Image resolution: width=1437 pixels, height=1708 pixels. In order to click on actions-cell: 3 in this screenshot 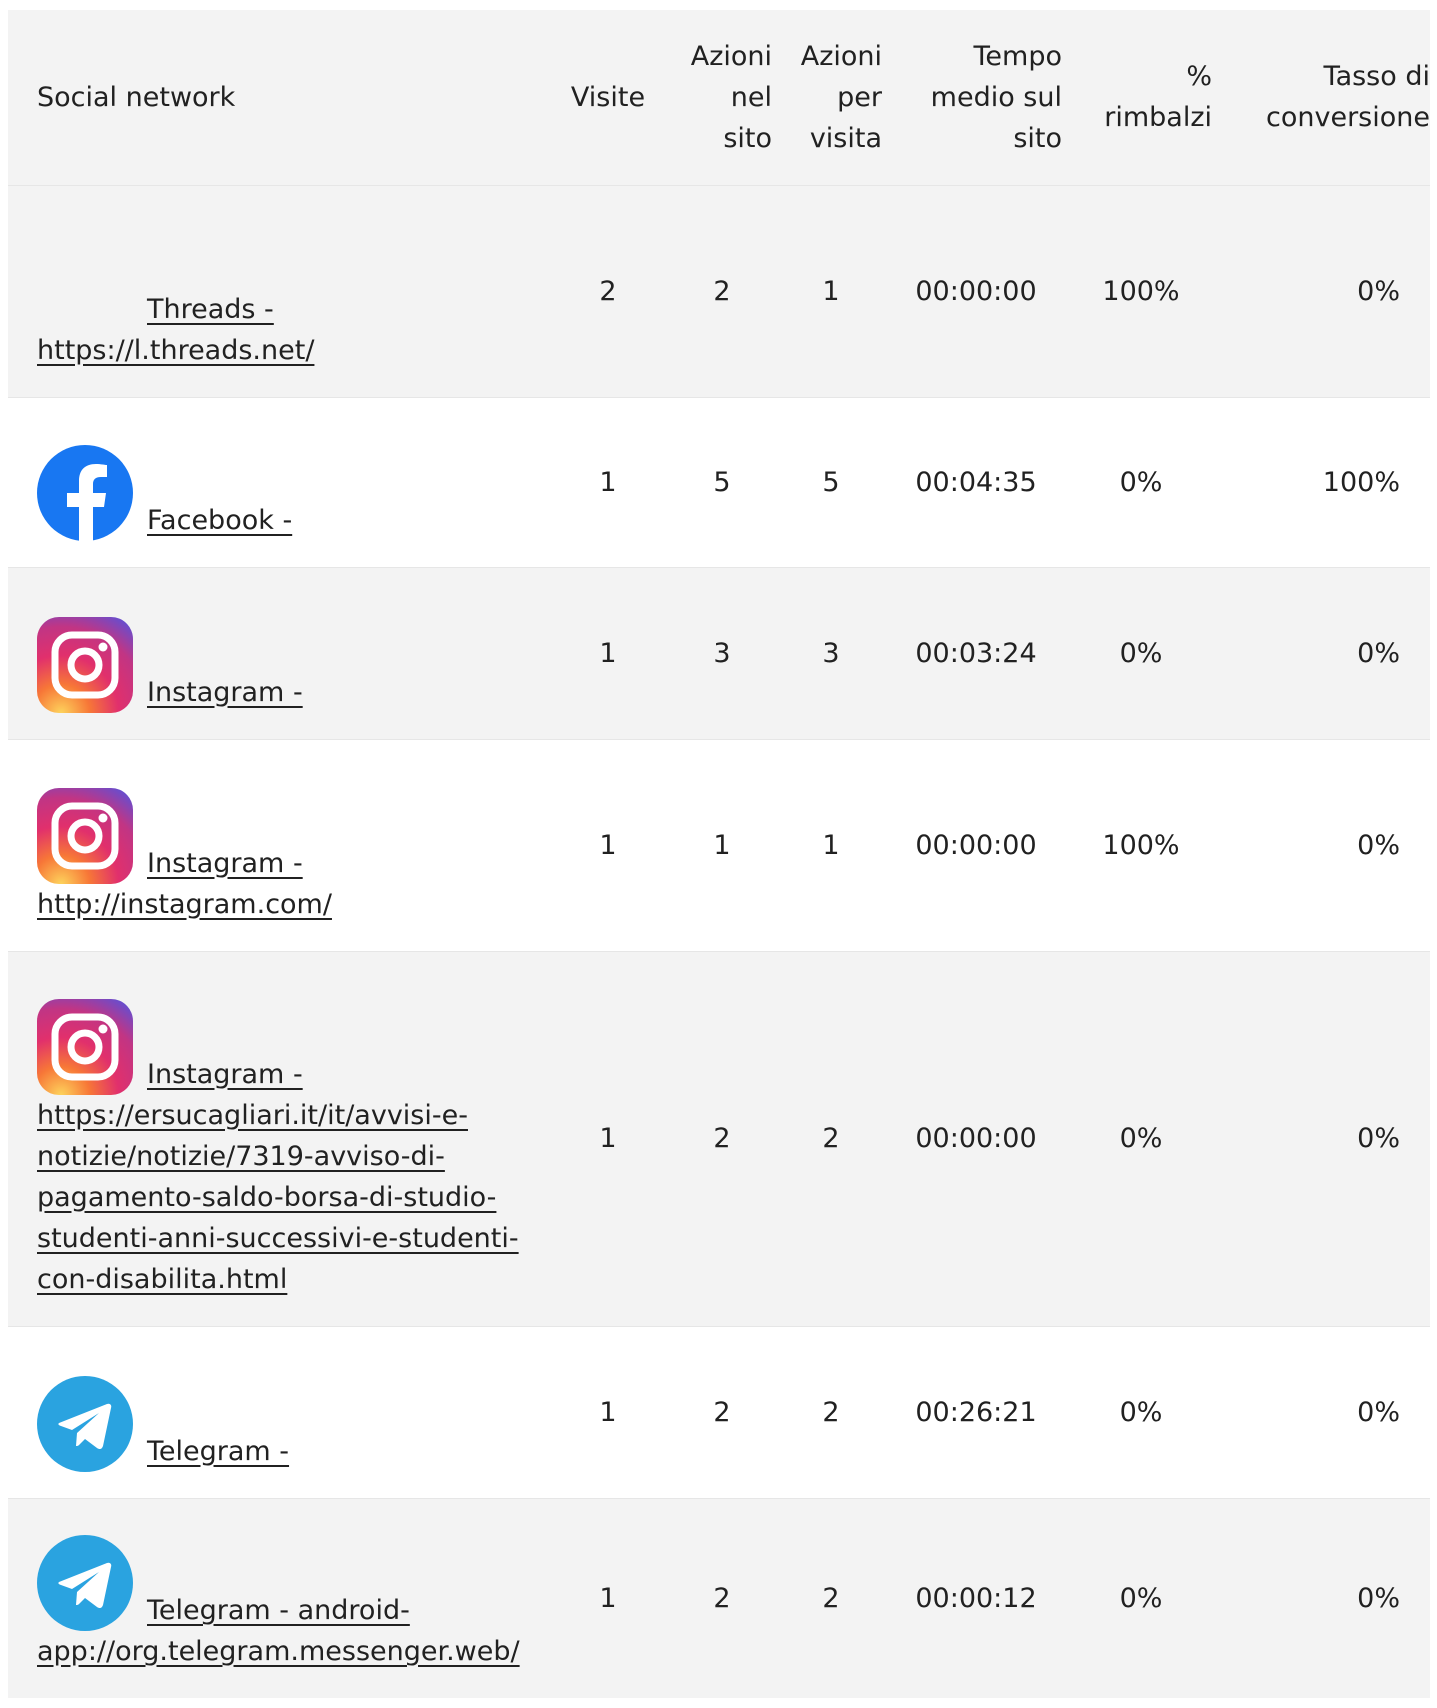, I will do `click(722, 652)`.